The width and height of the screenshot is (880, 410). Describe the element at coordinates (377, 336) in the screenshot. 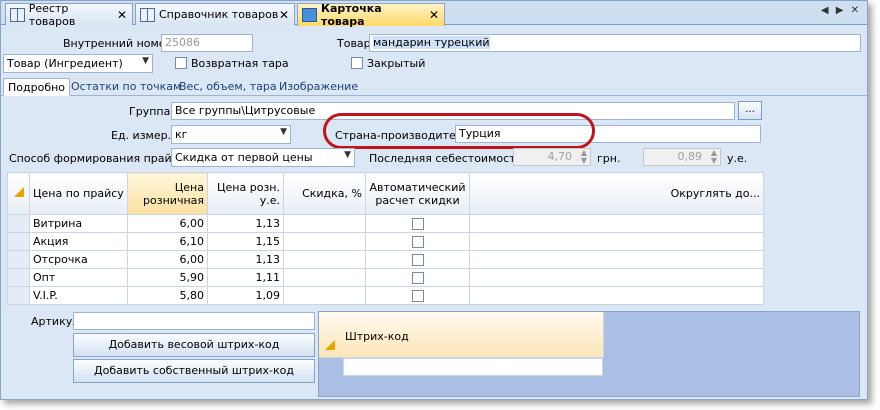

I see `barcode-column-label: Штрих-код` at that location.